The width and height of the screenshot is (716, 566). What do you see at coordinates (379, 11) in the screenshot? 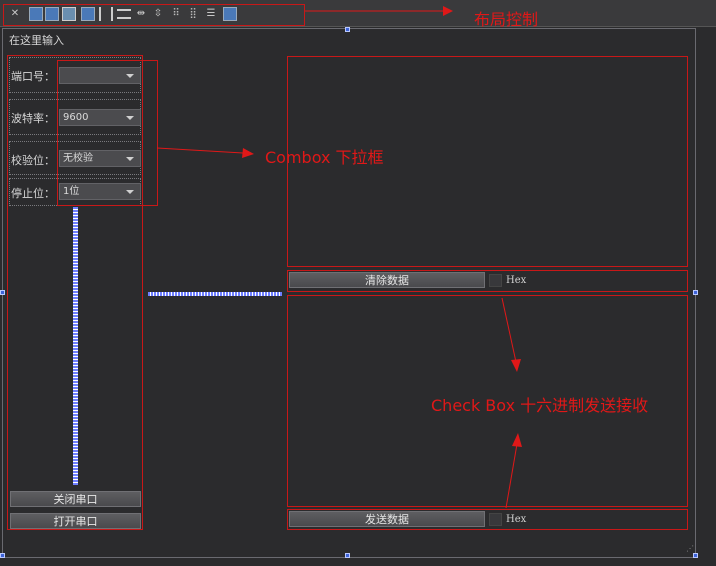
I see `arrow-to-layout-label` at bounding box center [379, 11].